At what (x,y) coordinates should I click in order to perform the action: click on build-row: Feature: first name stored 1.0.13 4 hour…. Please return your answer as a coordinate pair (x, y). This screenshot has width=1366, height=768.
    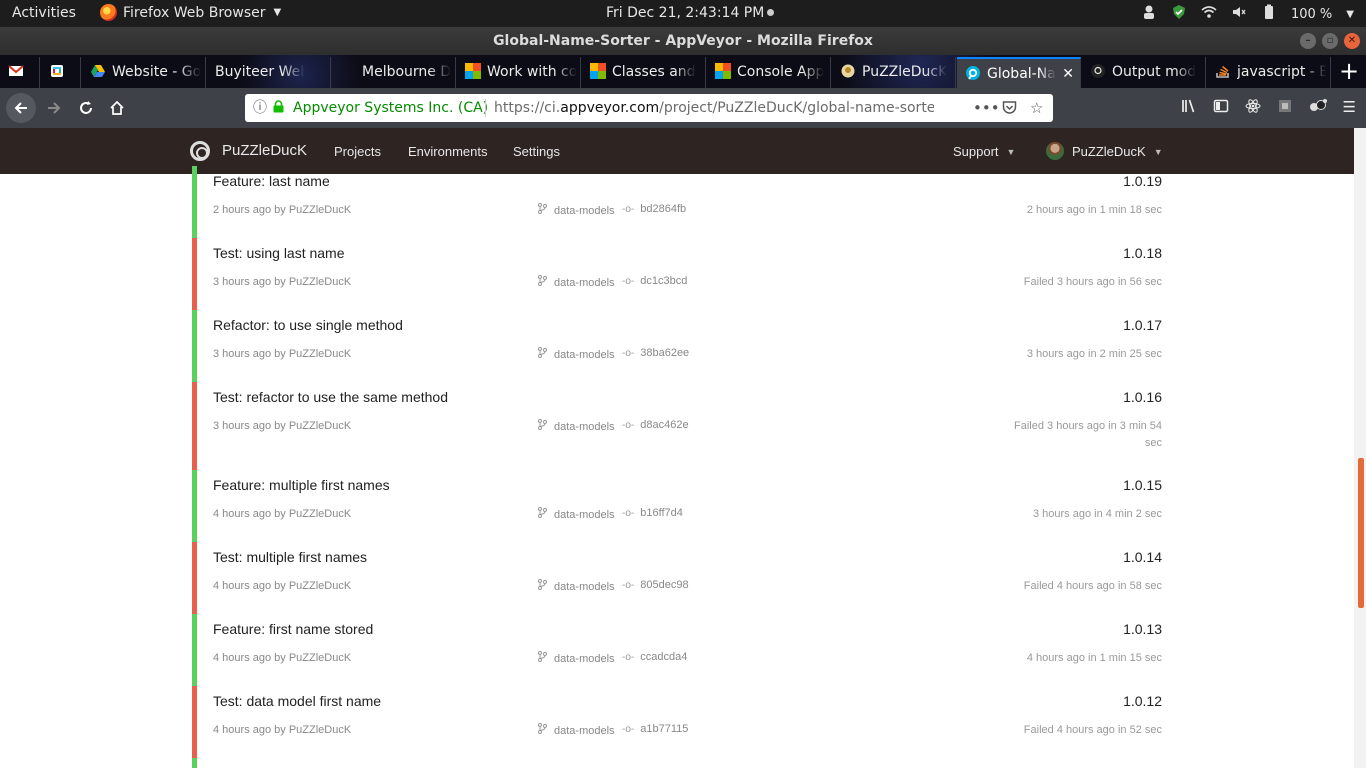
    Looking at the image, I should click on (678, 650).